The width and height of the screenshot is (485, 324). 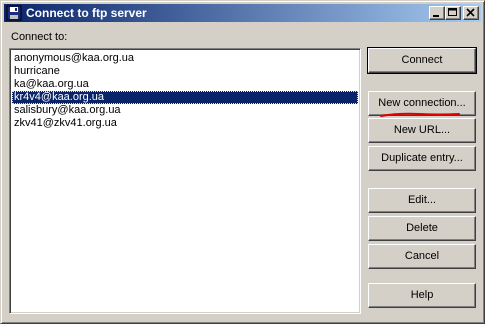 I want to click on connect-to-label: Connect to:, so click(x=39, y=37).